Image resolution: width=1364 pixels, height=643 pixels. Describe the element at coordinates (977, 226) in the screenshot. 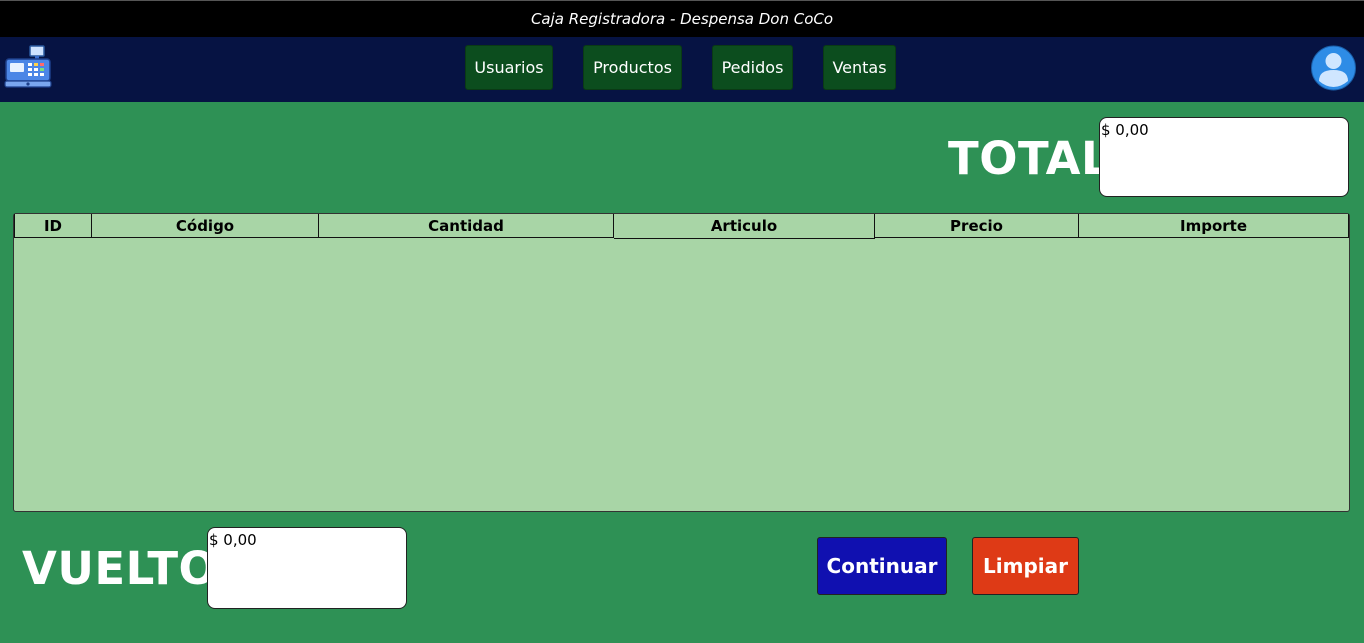

I see `column-header-precio: Precio` at that location.